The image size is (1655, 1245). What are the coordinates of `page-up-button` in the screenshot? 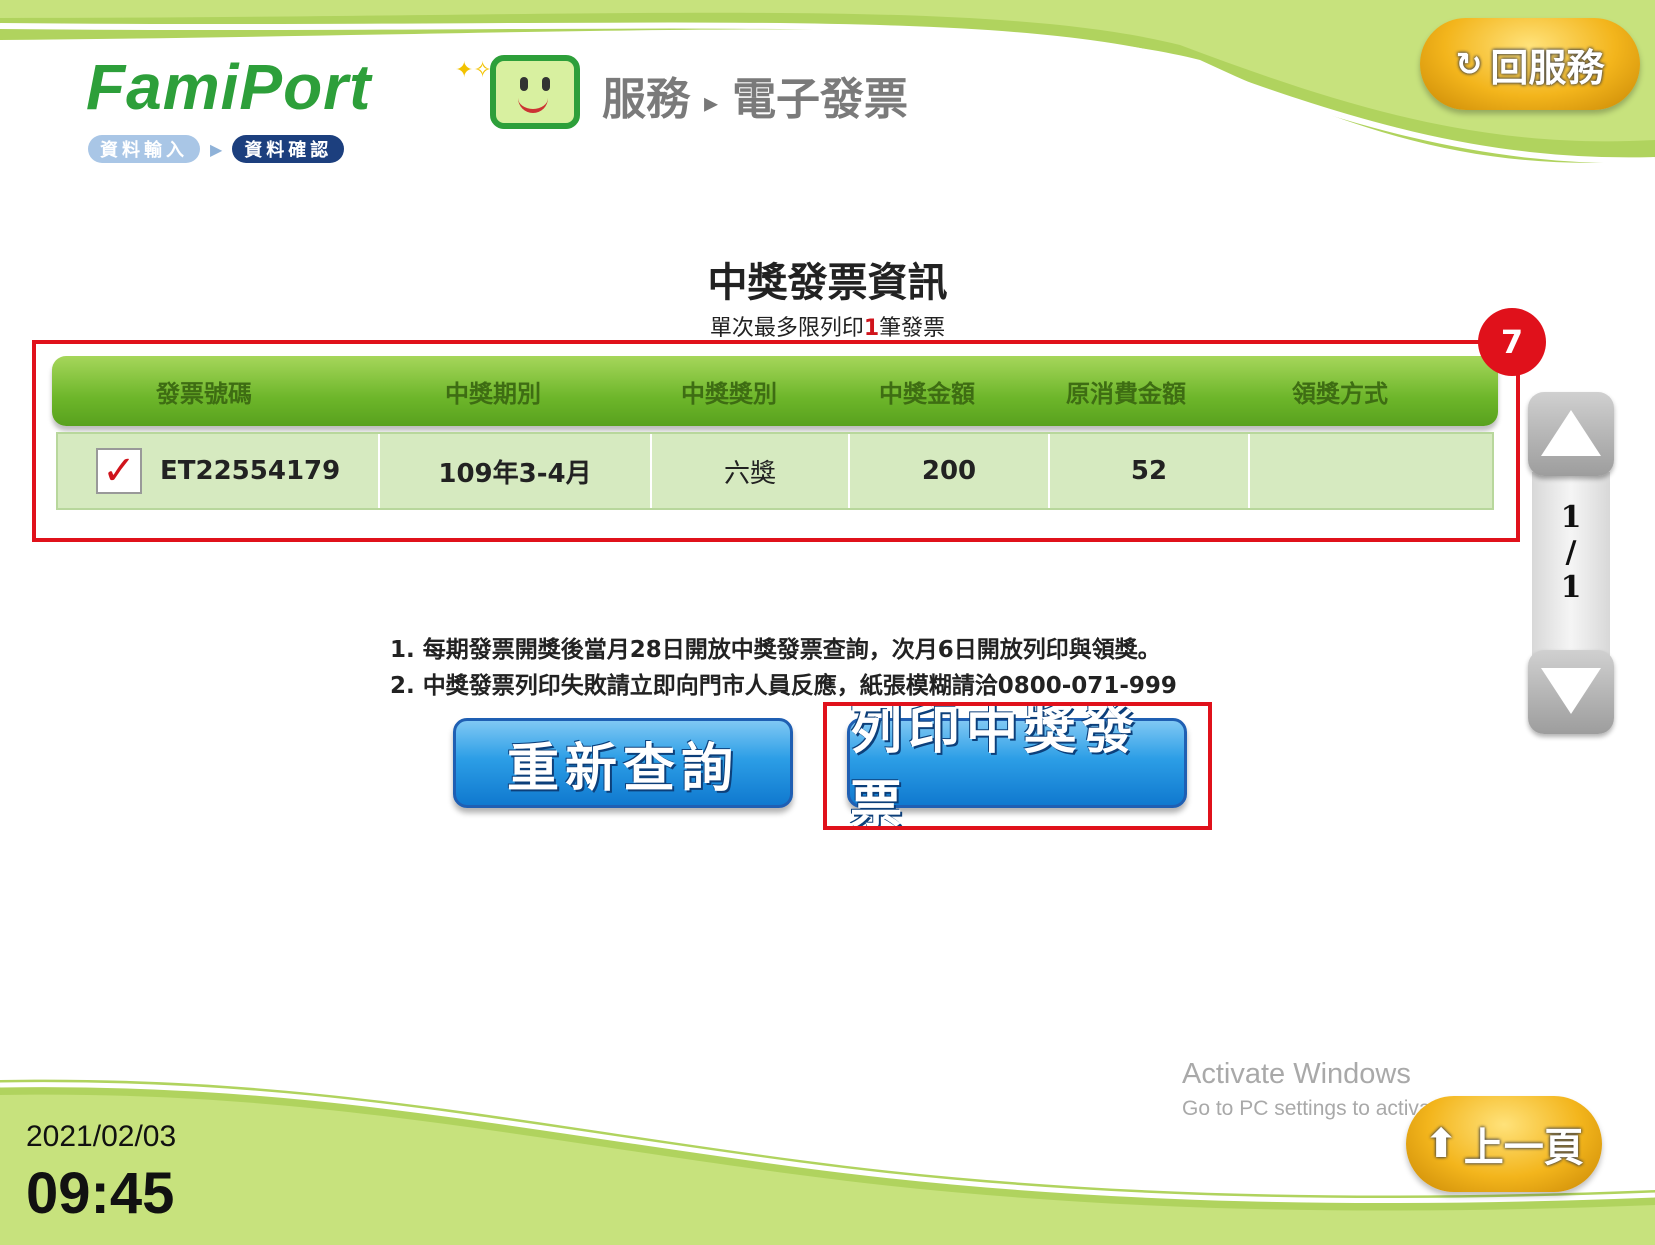 It's located at (1571, 434).